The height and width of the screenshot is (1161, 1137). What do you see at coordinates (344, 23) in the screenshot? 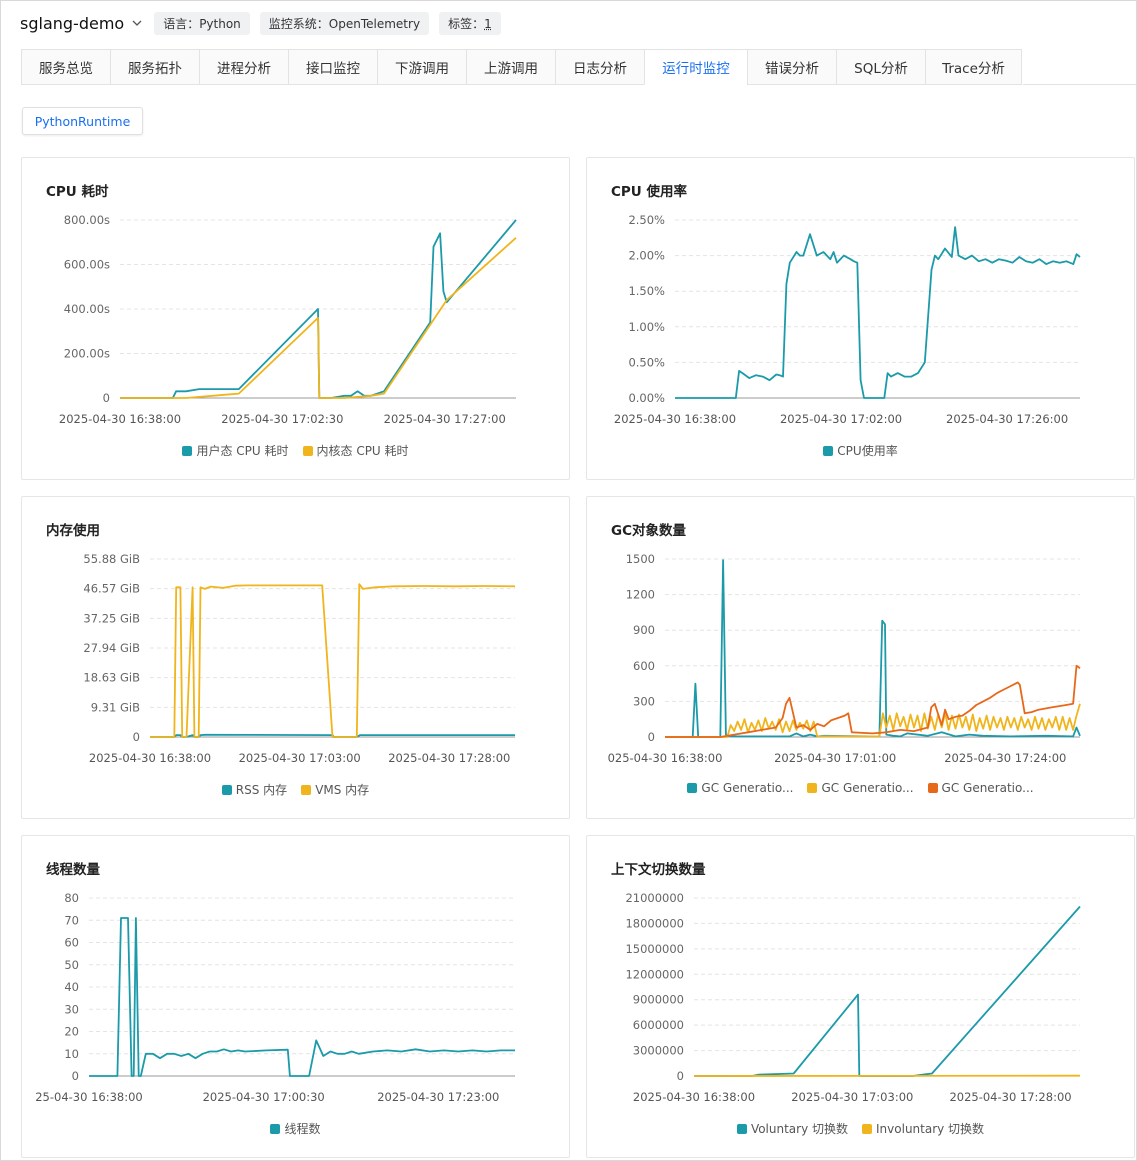
I see `monitor-system-tag: 监控系统：OpenTelemetry` at bounding box center [344, 23].